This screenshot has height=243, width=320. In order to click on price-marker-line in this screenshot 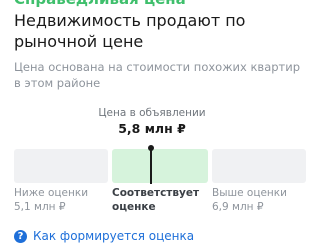, I will do `click(151, 166)`.